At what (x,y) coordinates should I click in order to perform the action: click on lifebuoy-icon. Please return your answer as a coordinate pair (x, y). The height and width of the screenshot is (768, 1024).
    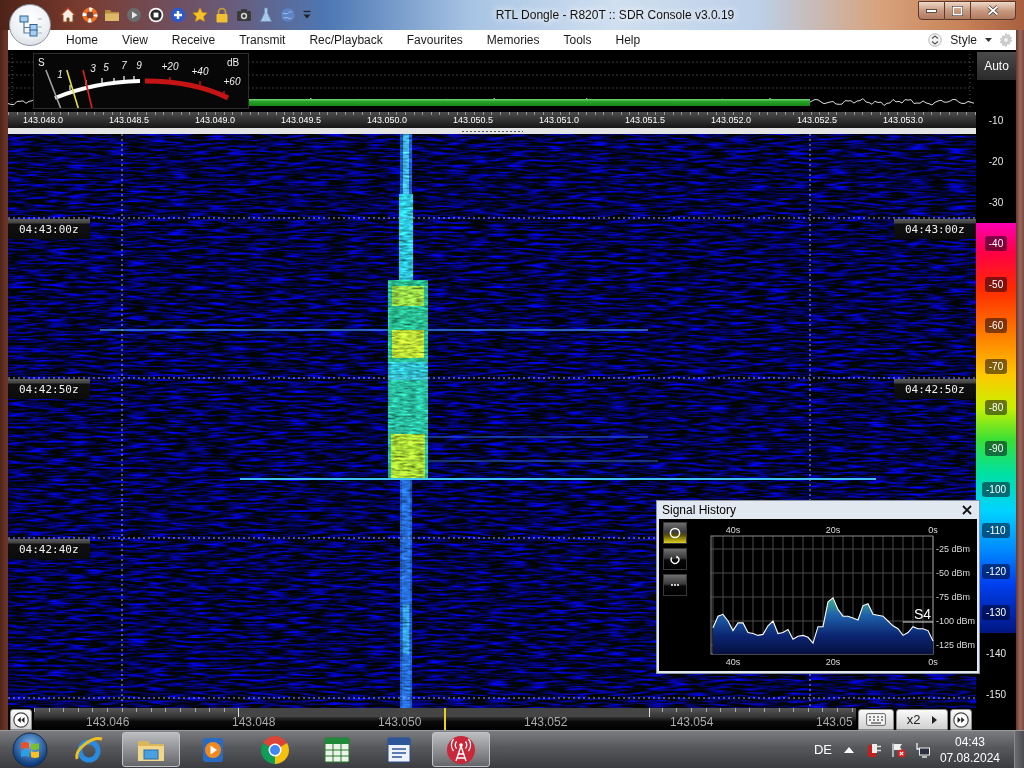
    Looking at the image, I should click on (90, 15).